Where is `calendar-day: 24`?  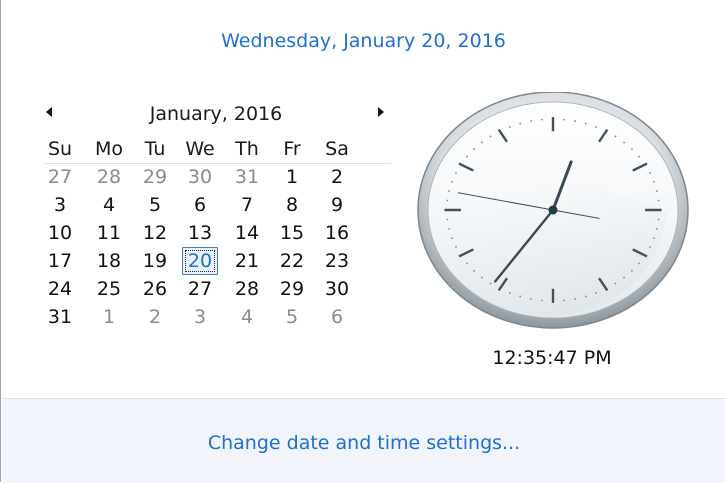 calendar-day: 24 is located at coordinates (60, 289).